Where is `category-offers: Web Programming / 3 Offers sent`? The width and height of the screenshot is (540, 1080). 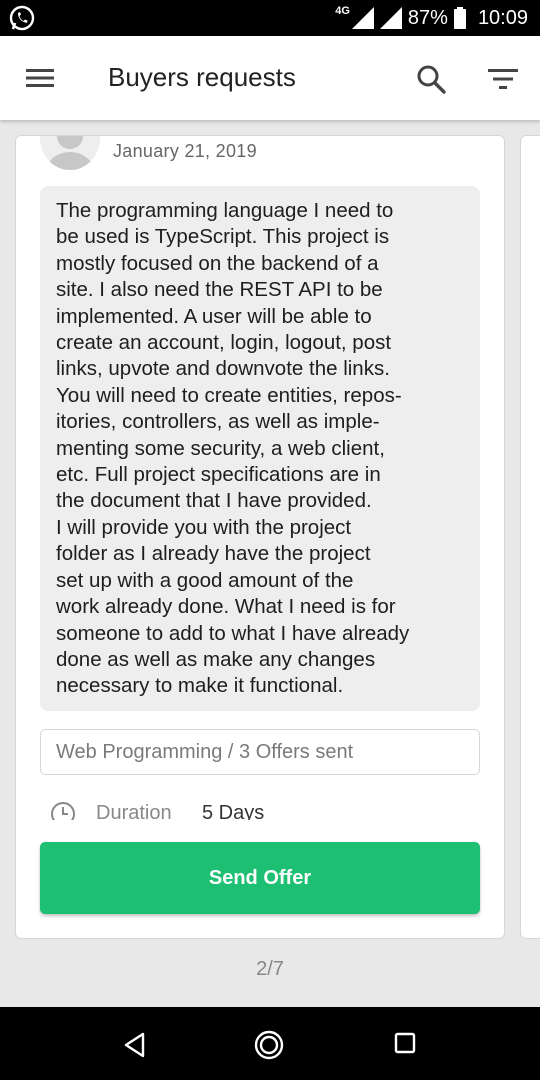
category-offers: Web Programming / 3 Offers sent is located at coordinates (260, 752).